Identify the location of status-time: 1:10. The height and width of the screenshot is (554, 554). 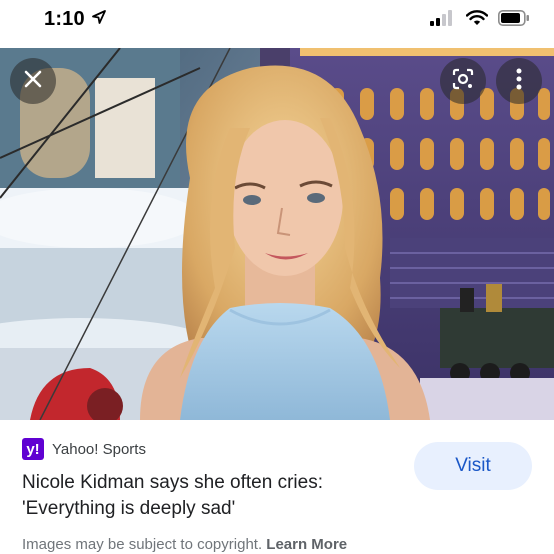
(64, 19).